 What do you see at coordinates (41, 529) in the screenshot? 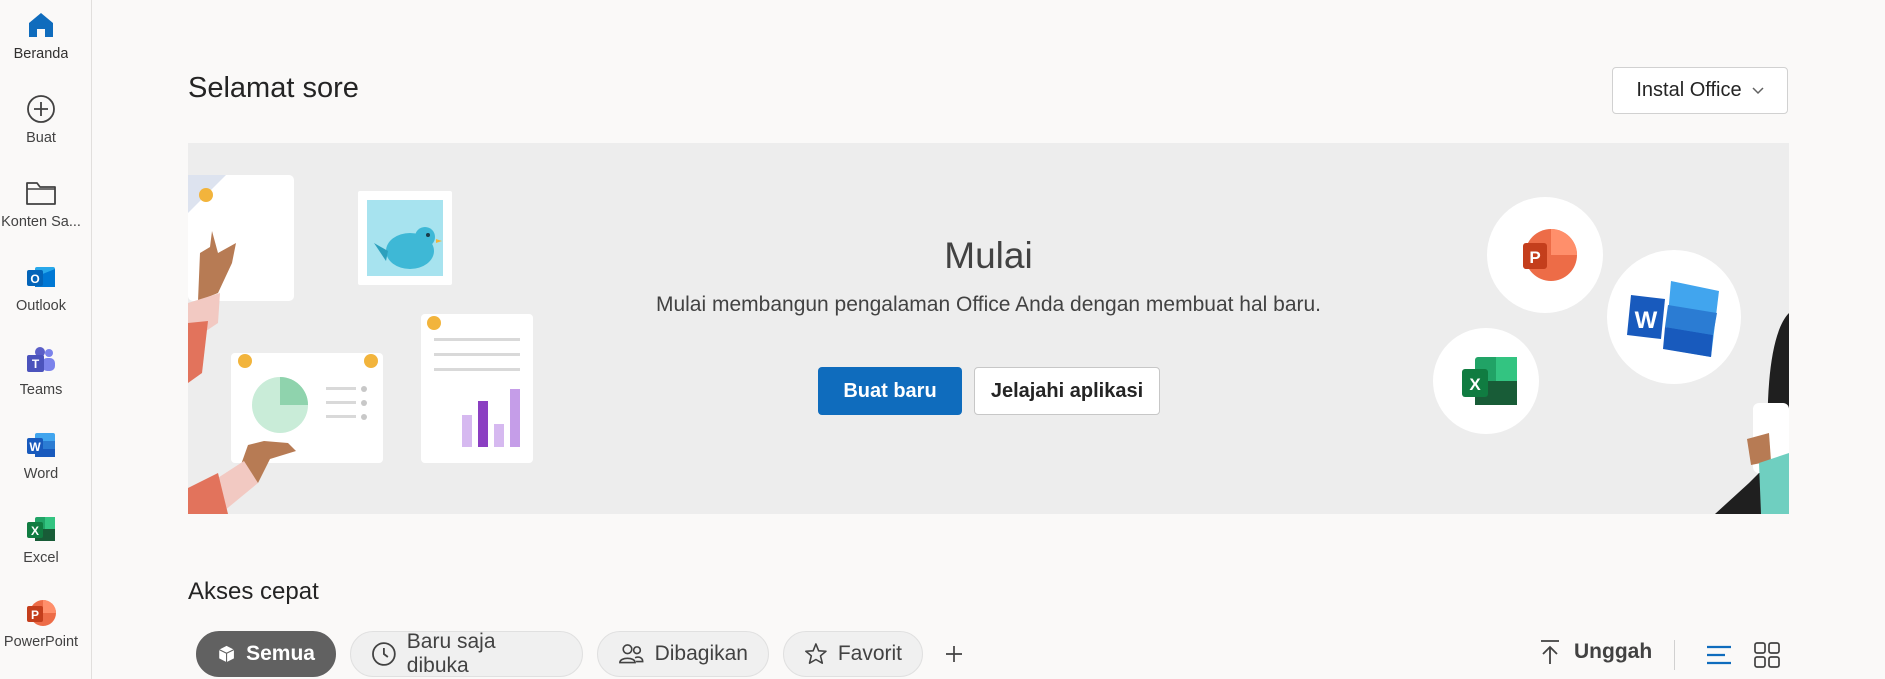
I see `excel-icon: X` at bounding box center [41, 529].